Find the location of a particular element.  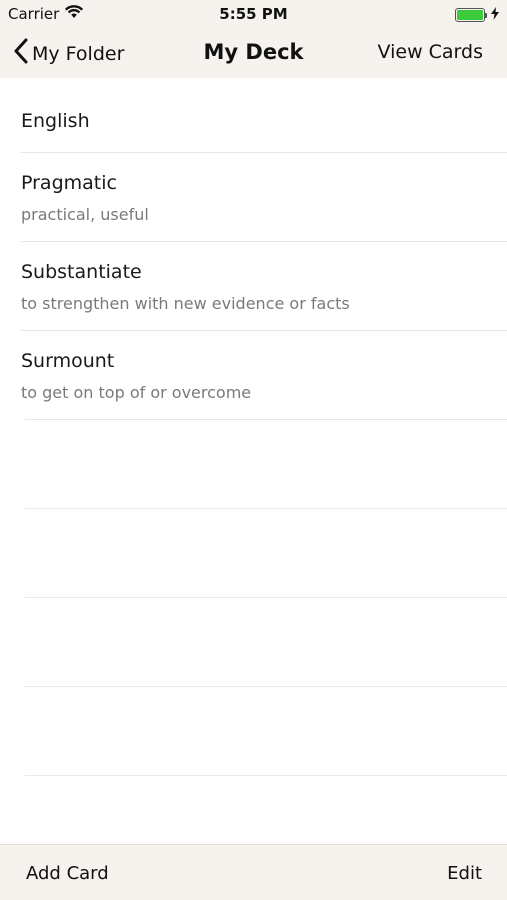

list-item: Surmount to get on top of or overcome is located at coordinates (253, 375).